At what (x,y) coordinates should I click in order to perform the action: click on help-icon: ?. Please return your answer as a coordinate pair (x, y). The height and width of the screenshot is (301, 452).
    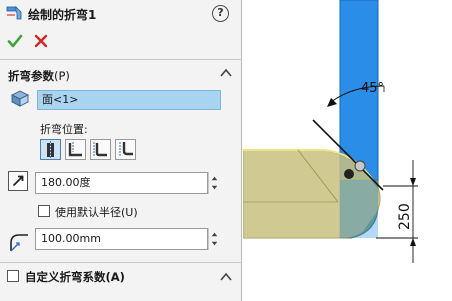
    Looking at the image, I should click on (220, 13).